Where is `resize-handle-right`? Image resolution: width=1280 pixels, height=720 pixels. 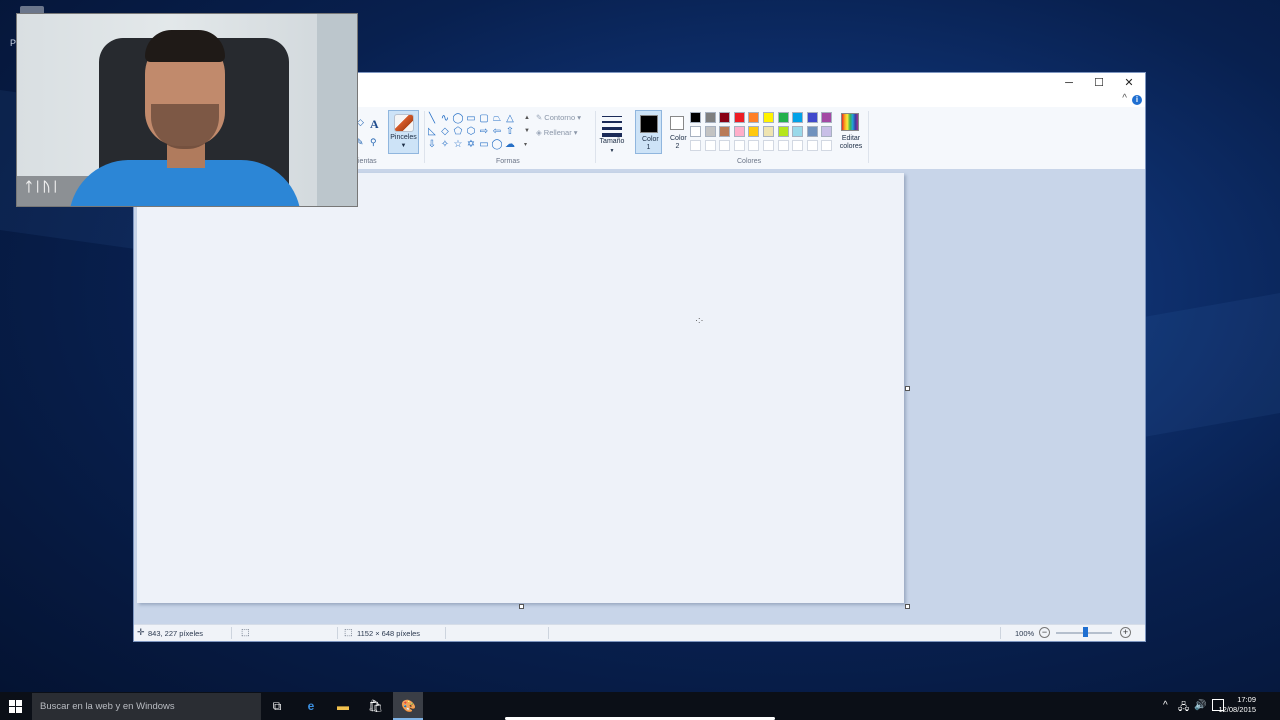 resize-handle-right is located at coordinates (907, 388).